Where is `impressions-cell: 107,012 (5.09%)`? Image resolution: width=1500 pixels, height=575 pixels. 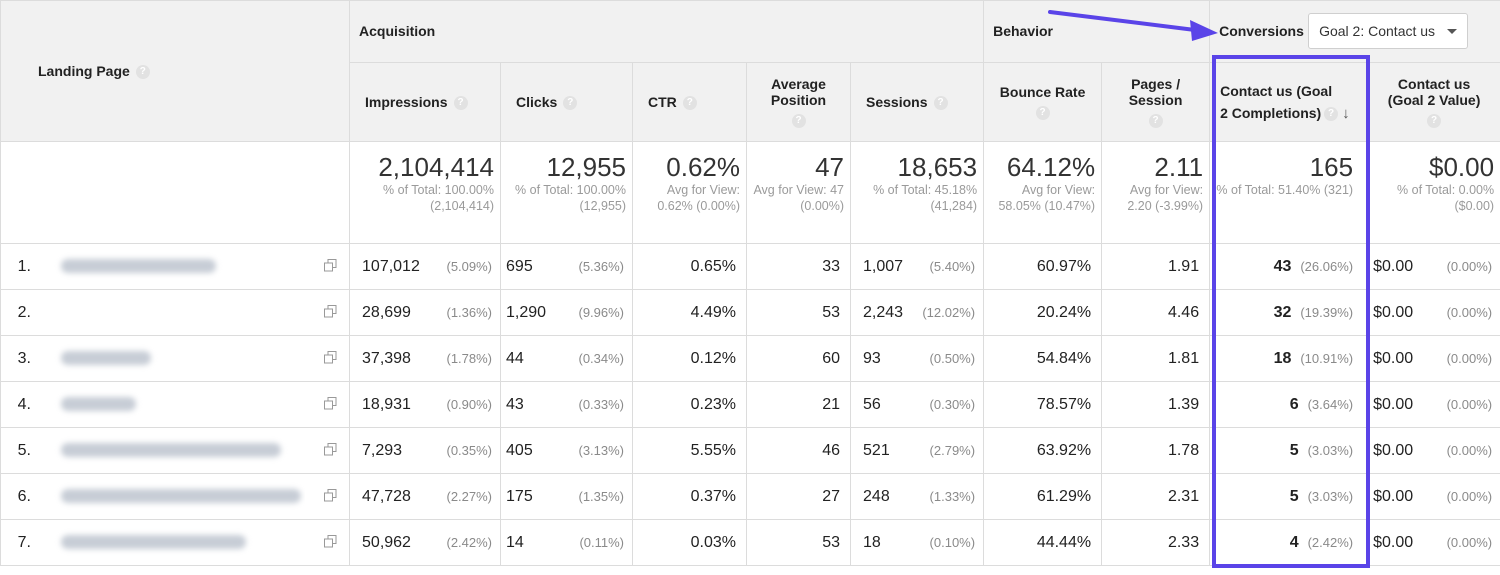 impressions-cell: 107,012 (5.09%) is located at coordinates (425, 266).